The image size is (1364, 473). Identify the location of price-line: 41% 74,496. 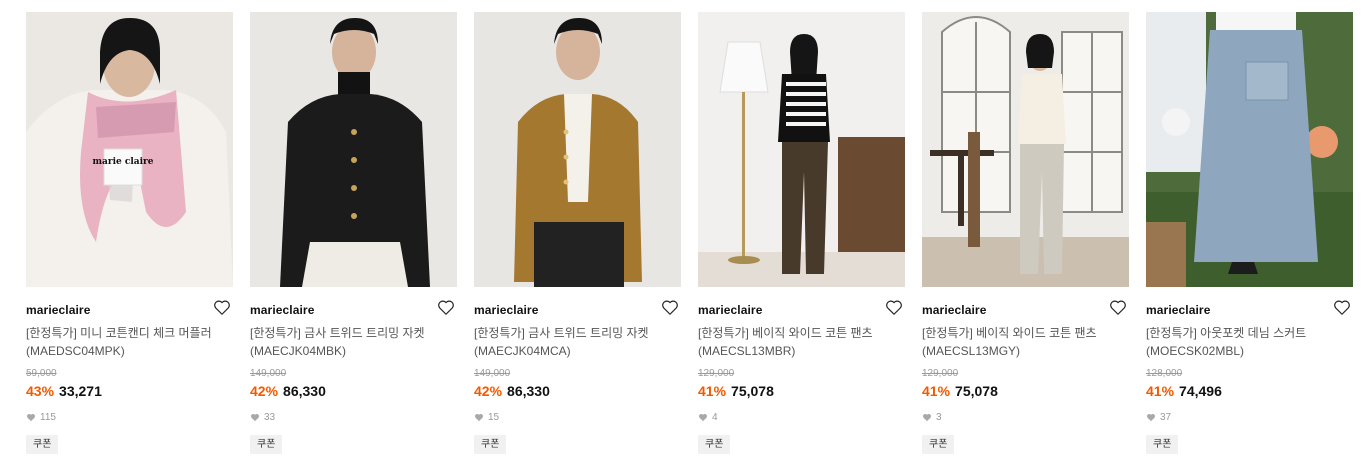
(1184, 391).